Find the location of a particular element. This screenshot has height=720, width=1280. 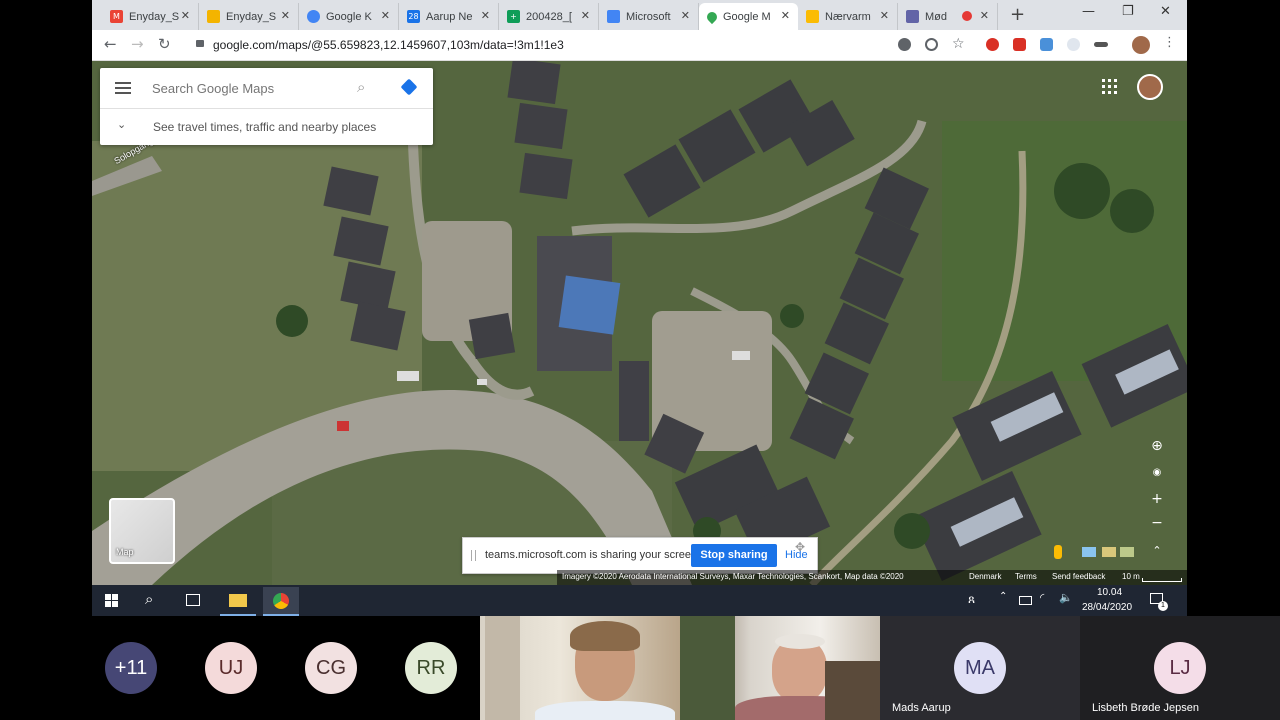

participant-avatar: CG is located at coordinates (331, 668).